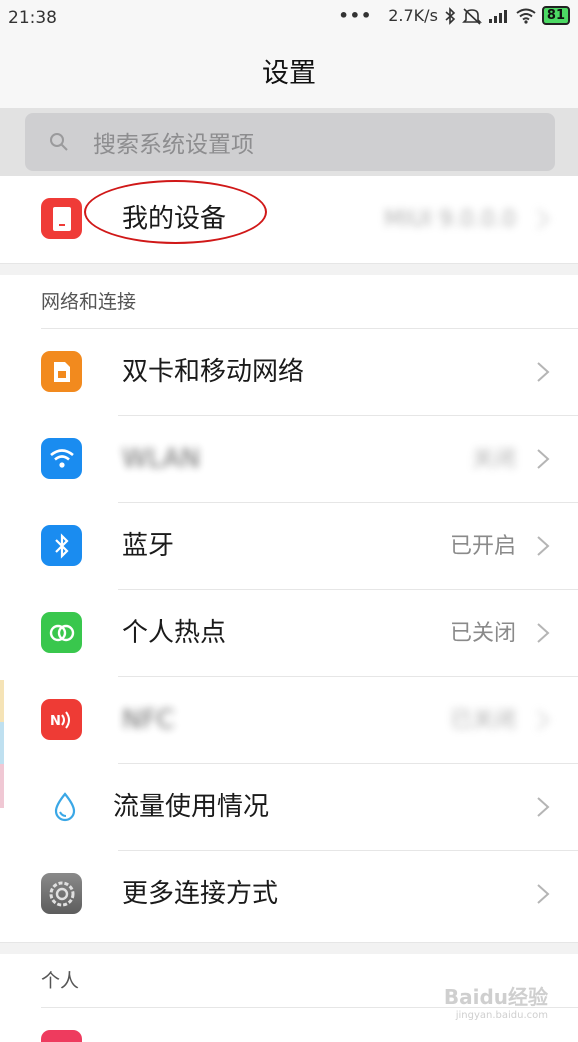 The image size is (578, 1042). I want to click on search-icon, so click(59, 142).